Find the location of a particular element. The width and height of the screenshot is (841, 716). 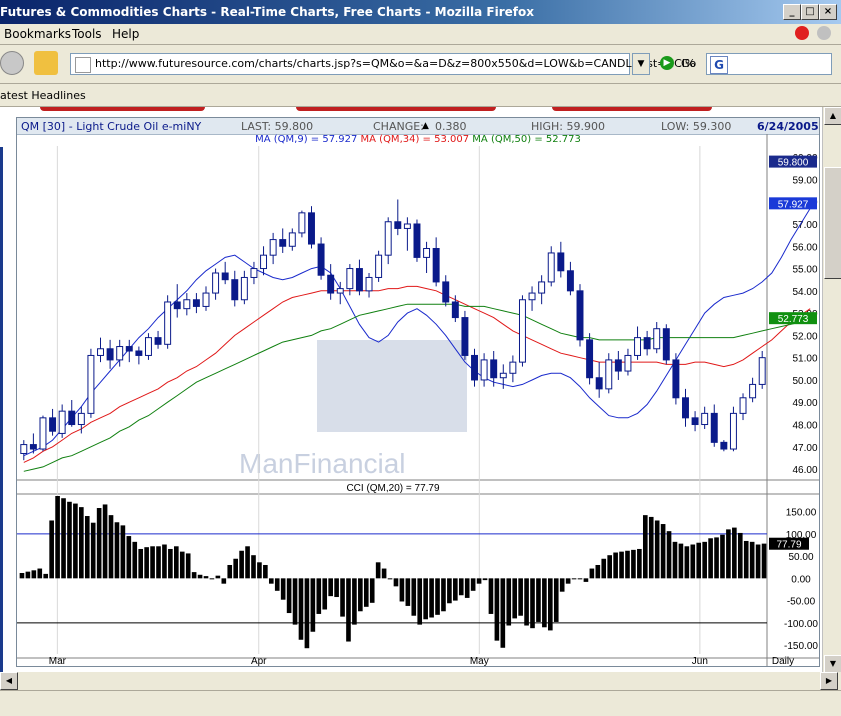

menu-help: Help is located at coordinates (125, 34).